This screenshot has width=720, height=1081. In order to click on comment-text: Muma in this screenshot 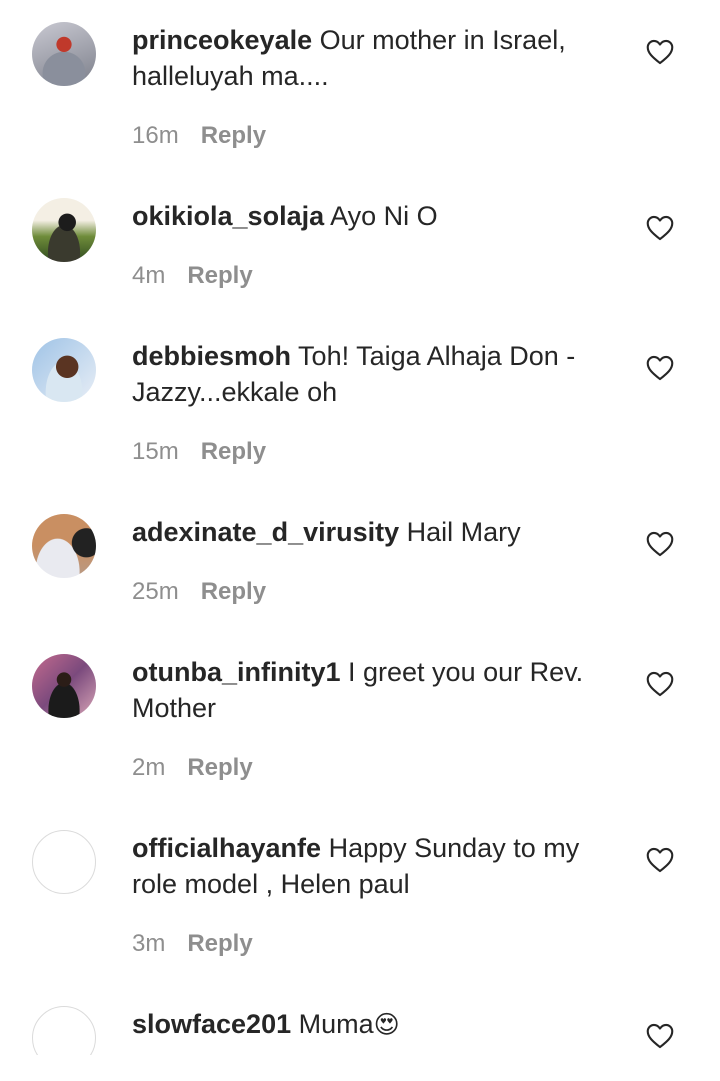, I will do `click(336, 1024)`.